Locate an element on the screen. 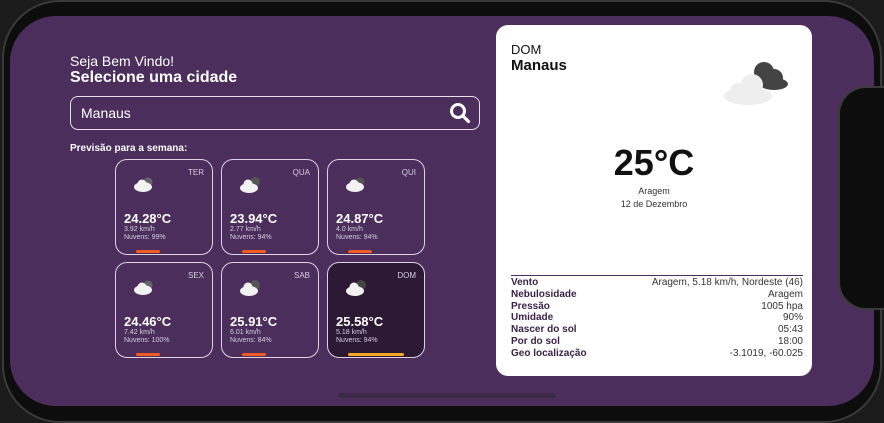 This screenshot has height=423, width=884. detail-value: 18:00 is located at coordinates (790, 341).